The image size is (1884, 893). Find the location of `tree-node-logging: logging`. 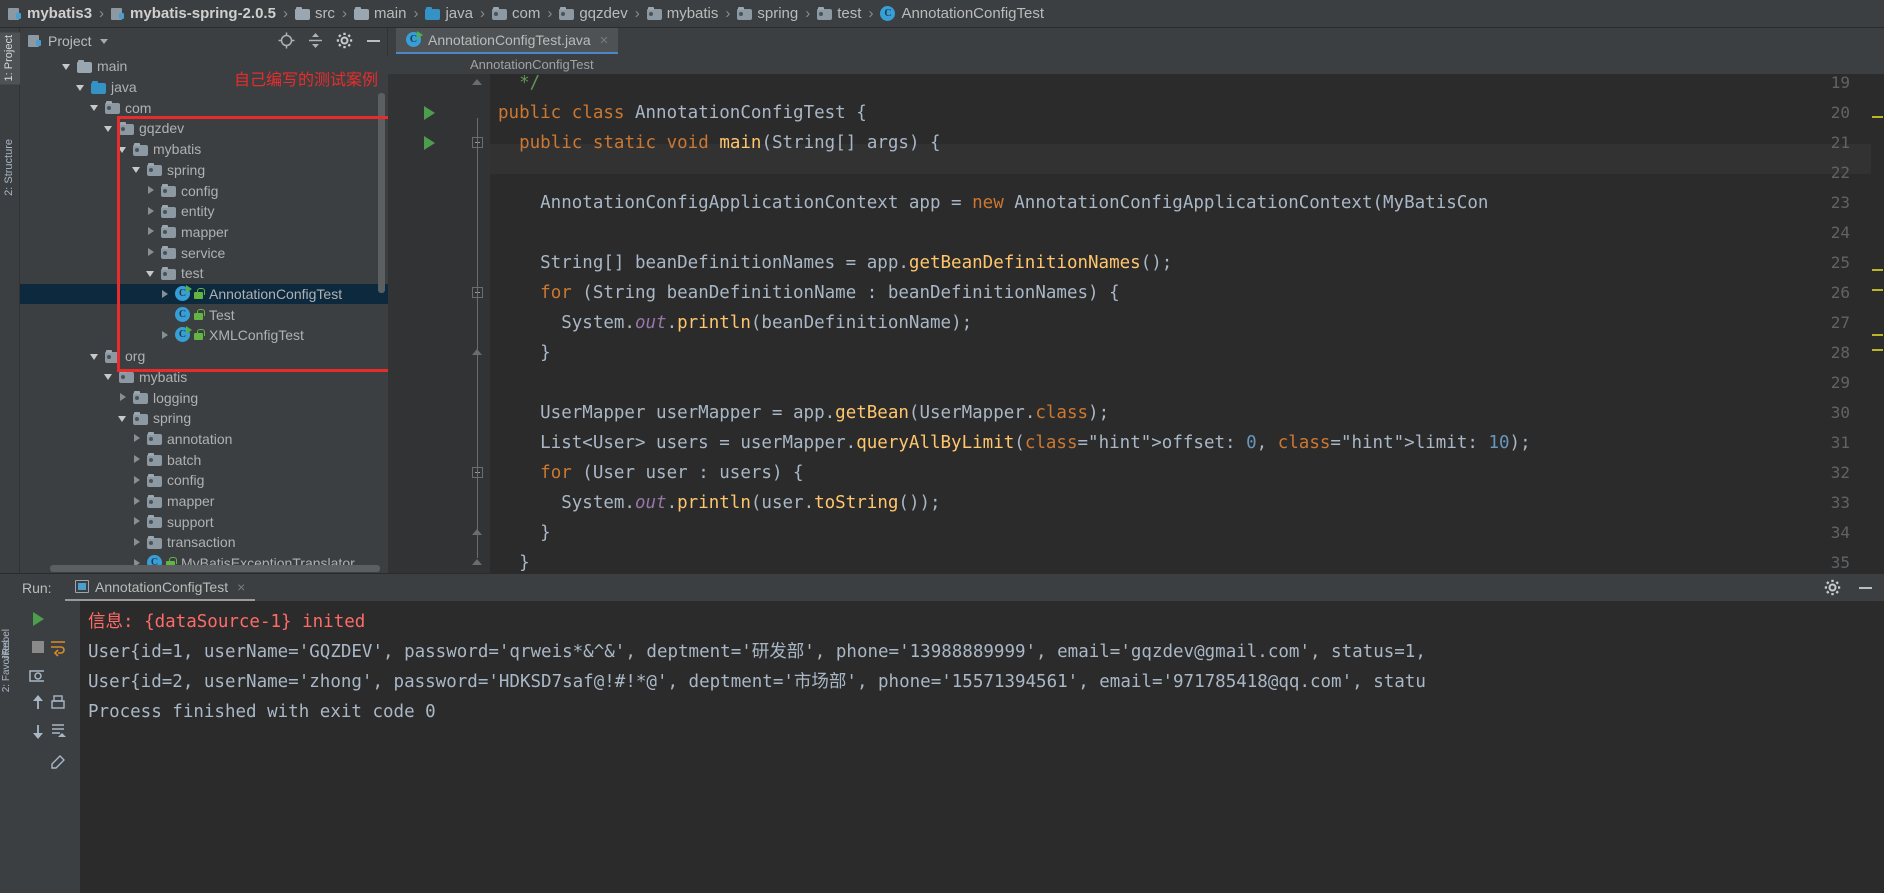

tree-node-logging: logging is located at coordinates (204, 397).